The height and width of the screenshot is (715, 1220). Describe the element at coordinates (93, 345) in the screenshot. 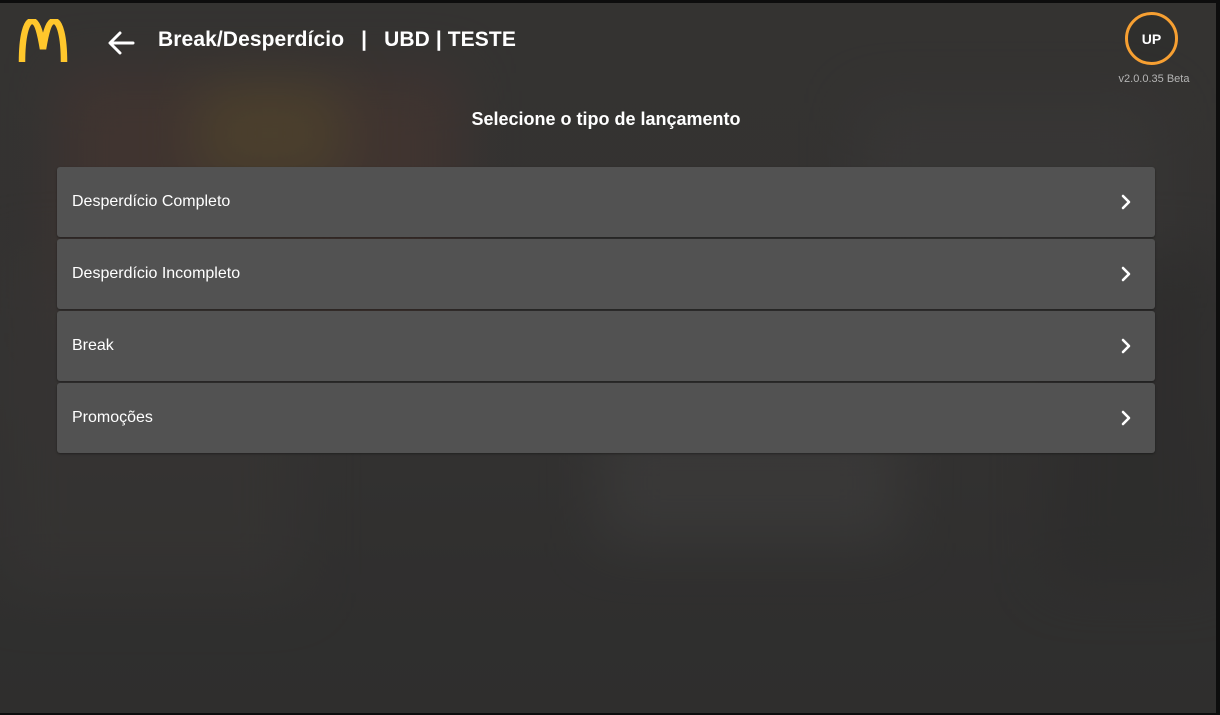

I see `option-label: Break` at that location.